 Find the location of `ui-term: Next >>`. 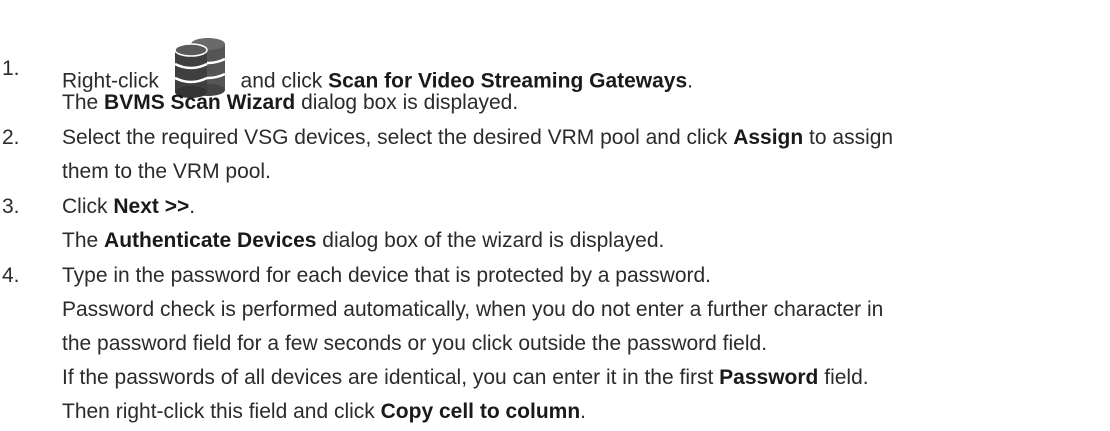

ui-term: Next >> is located at coordinates (151, 206).